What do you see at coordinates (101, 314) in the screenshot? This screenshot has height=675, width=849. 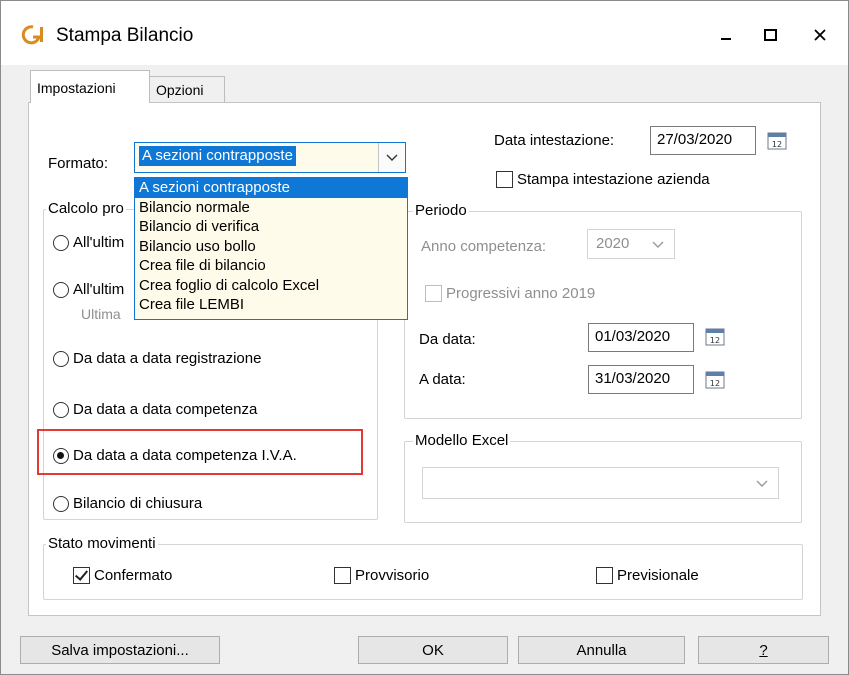 I see `ultima-sublabel: Ultima` at bounding box center [101, 314].